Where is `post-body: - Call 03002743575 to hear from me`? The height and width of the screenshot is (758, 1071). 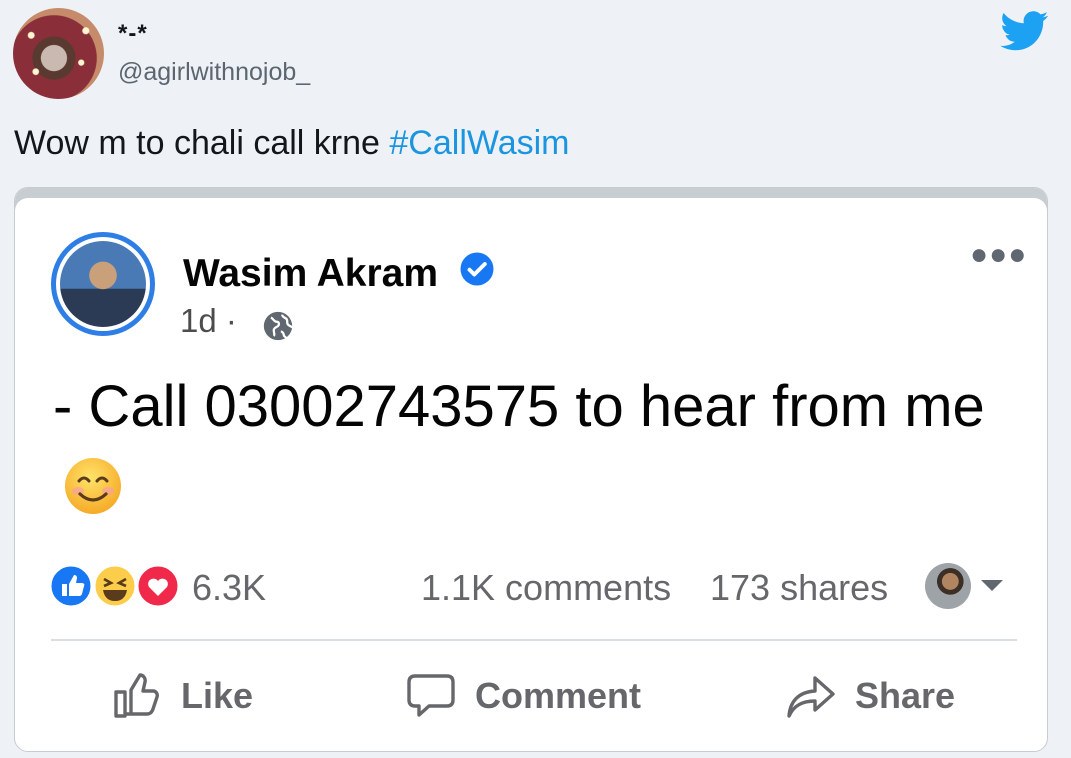 post-body: - Call 03002743575 to hear from me is located at coordinates (519, 406).